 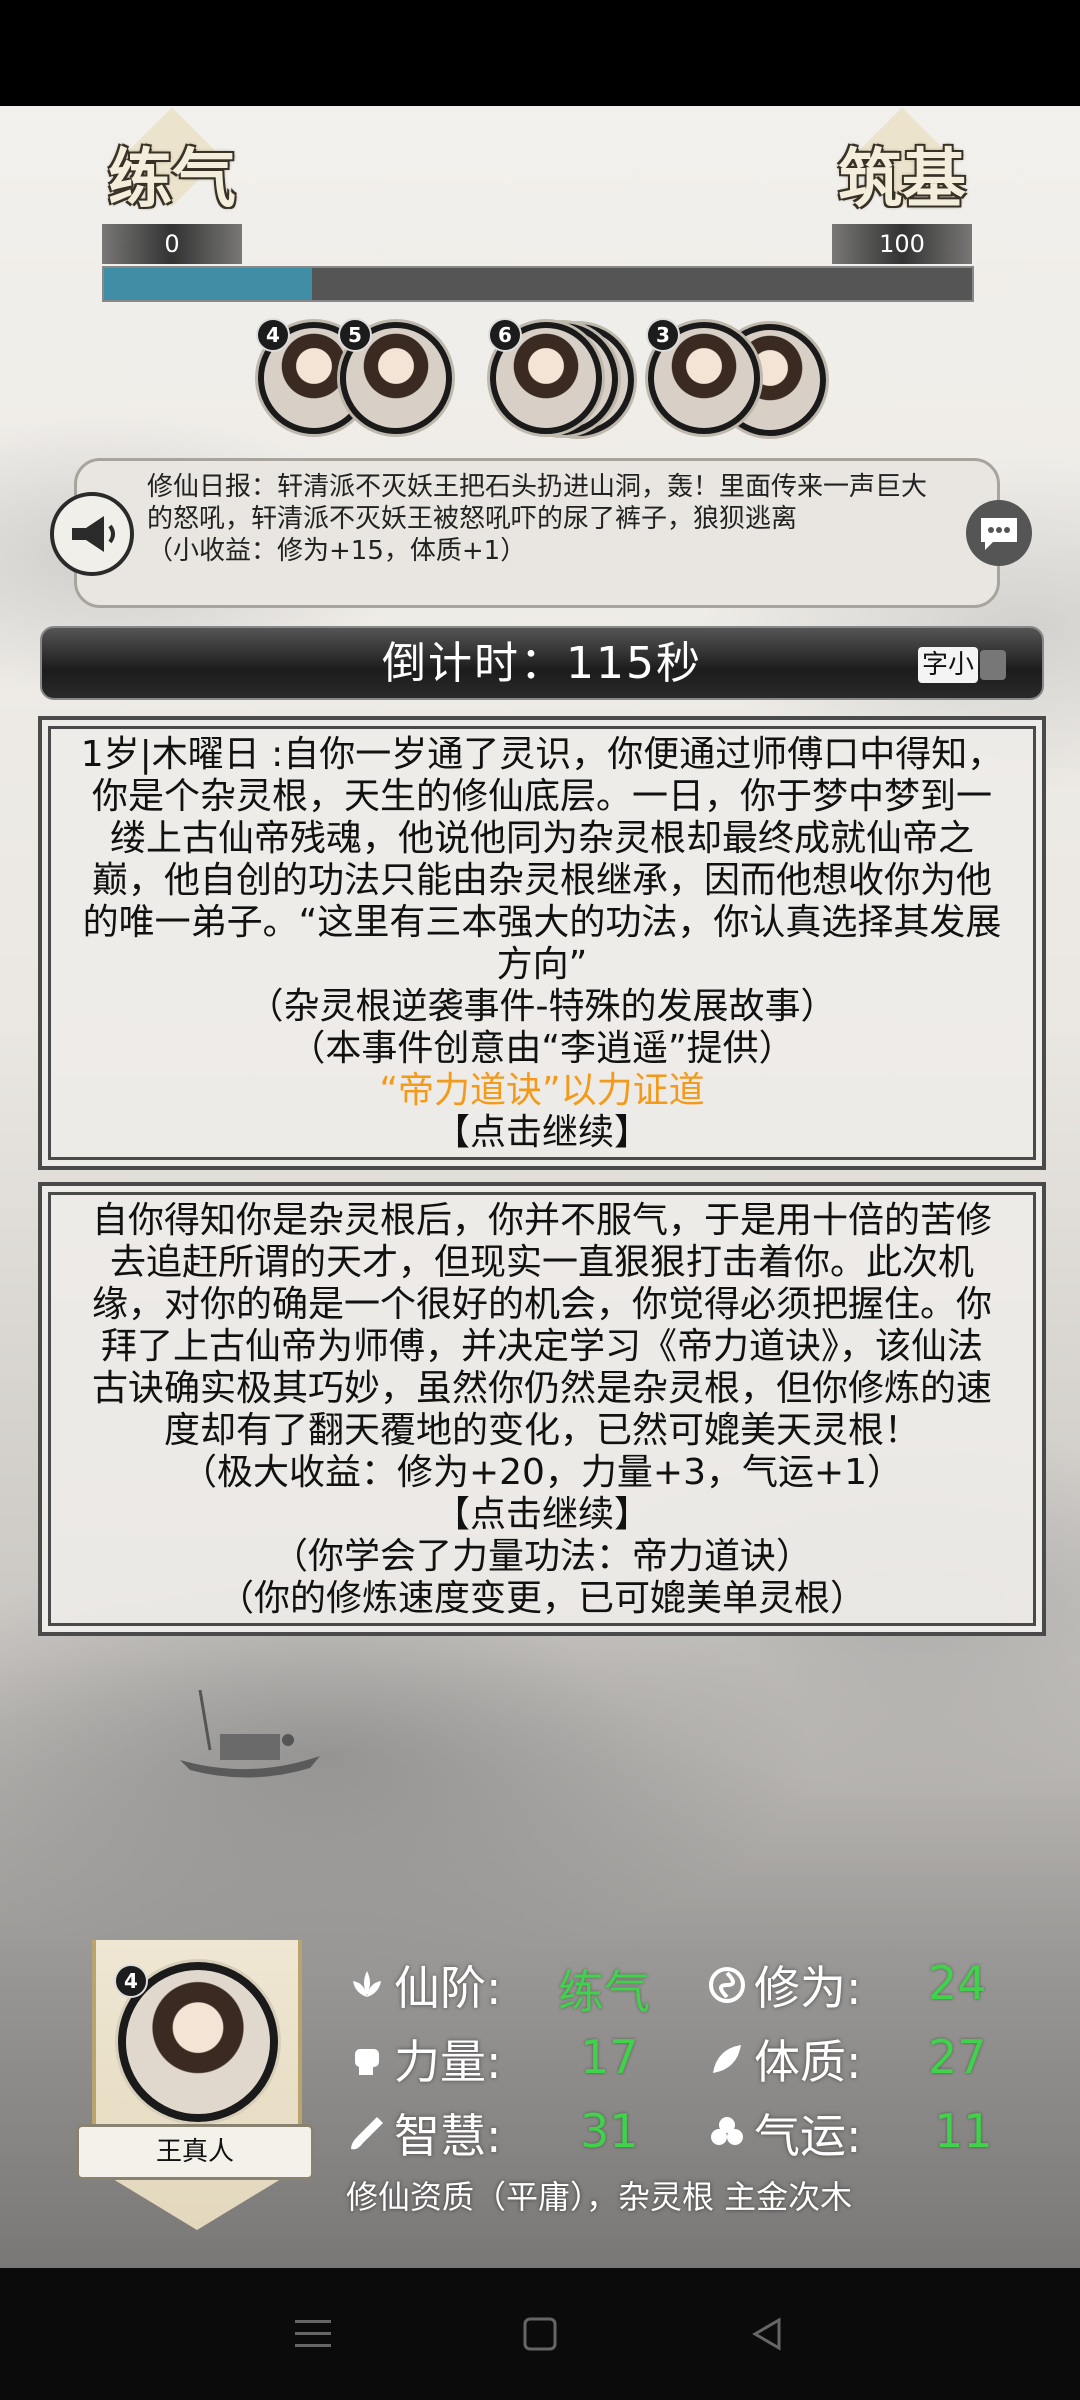 I want to click on stat-label: 气运:, so click(x=808, y=2136).